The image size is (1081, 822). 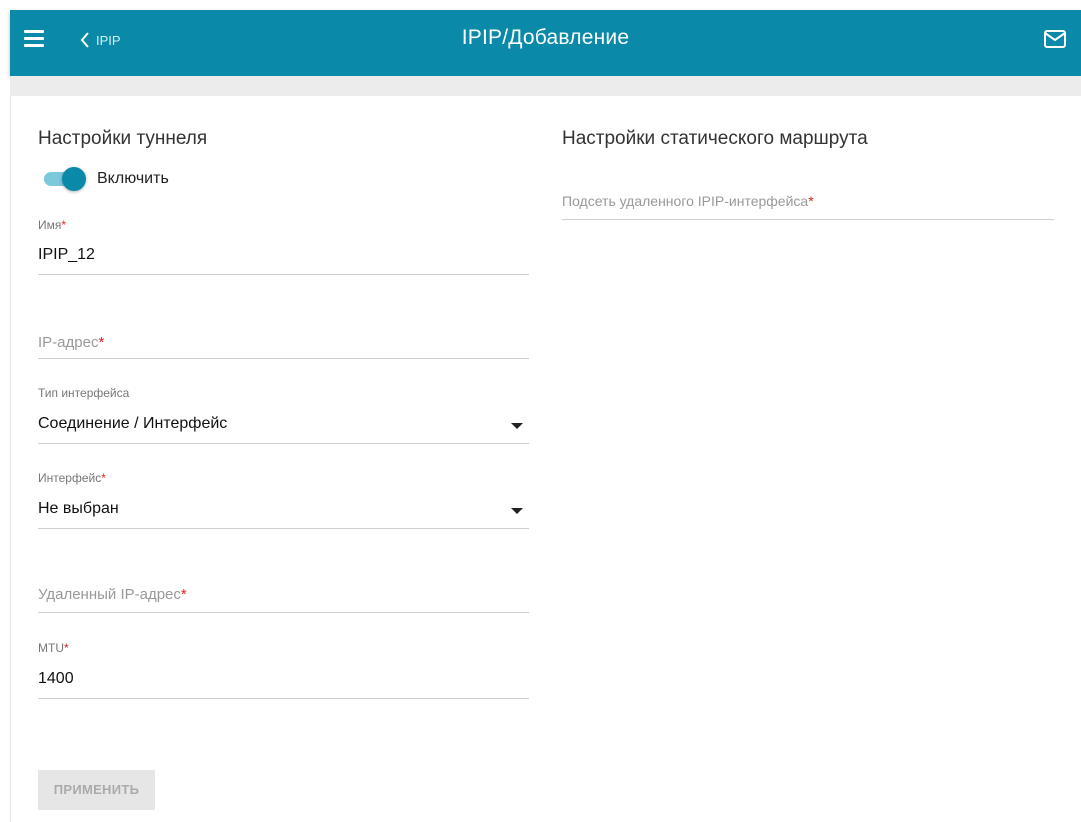 What do you see at coordinates (133, 178) in the screenshot?
I see `enable-label: Включить` at bounding box center [133, 178].